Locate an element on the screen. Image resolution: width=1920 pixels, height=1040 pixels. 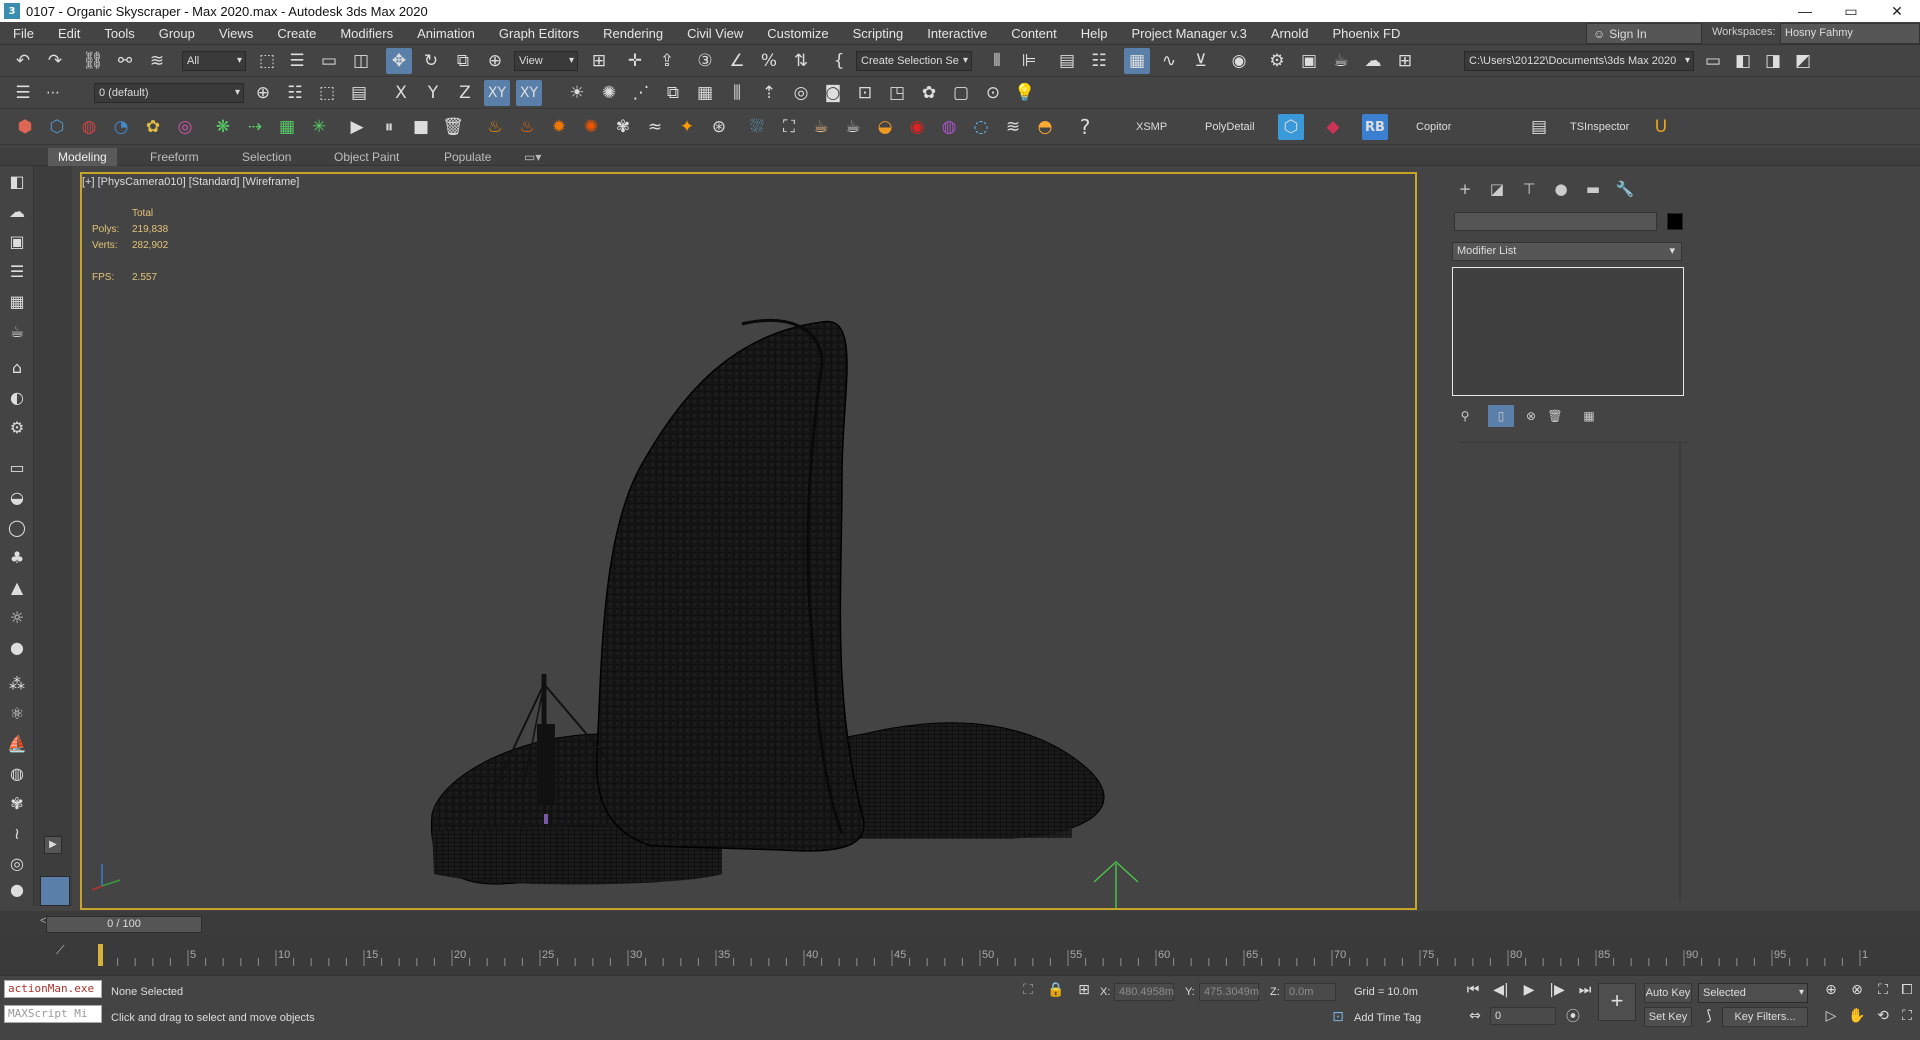
coffee-preset-icon: ☕ is located at coordinates (853, 127).